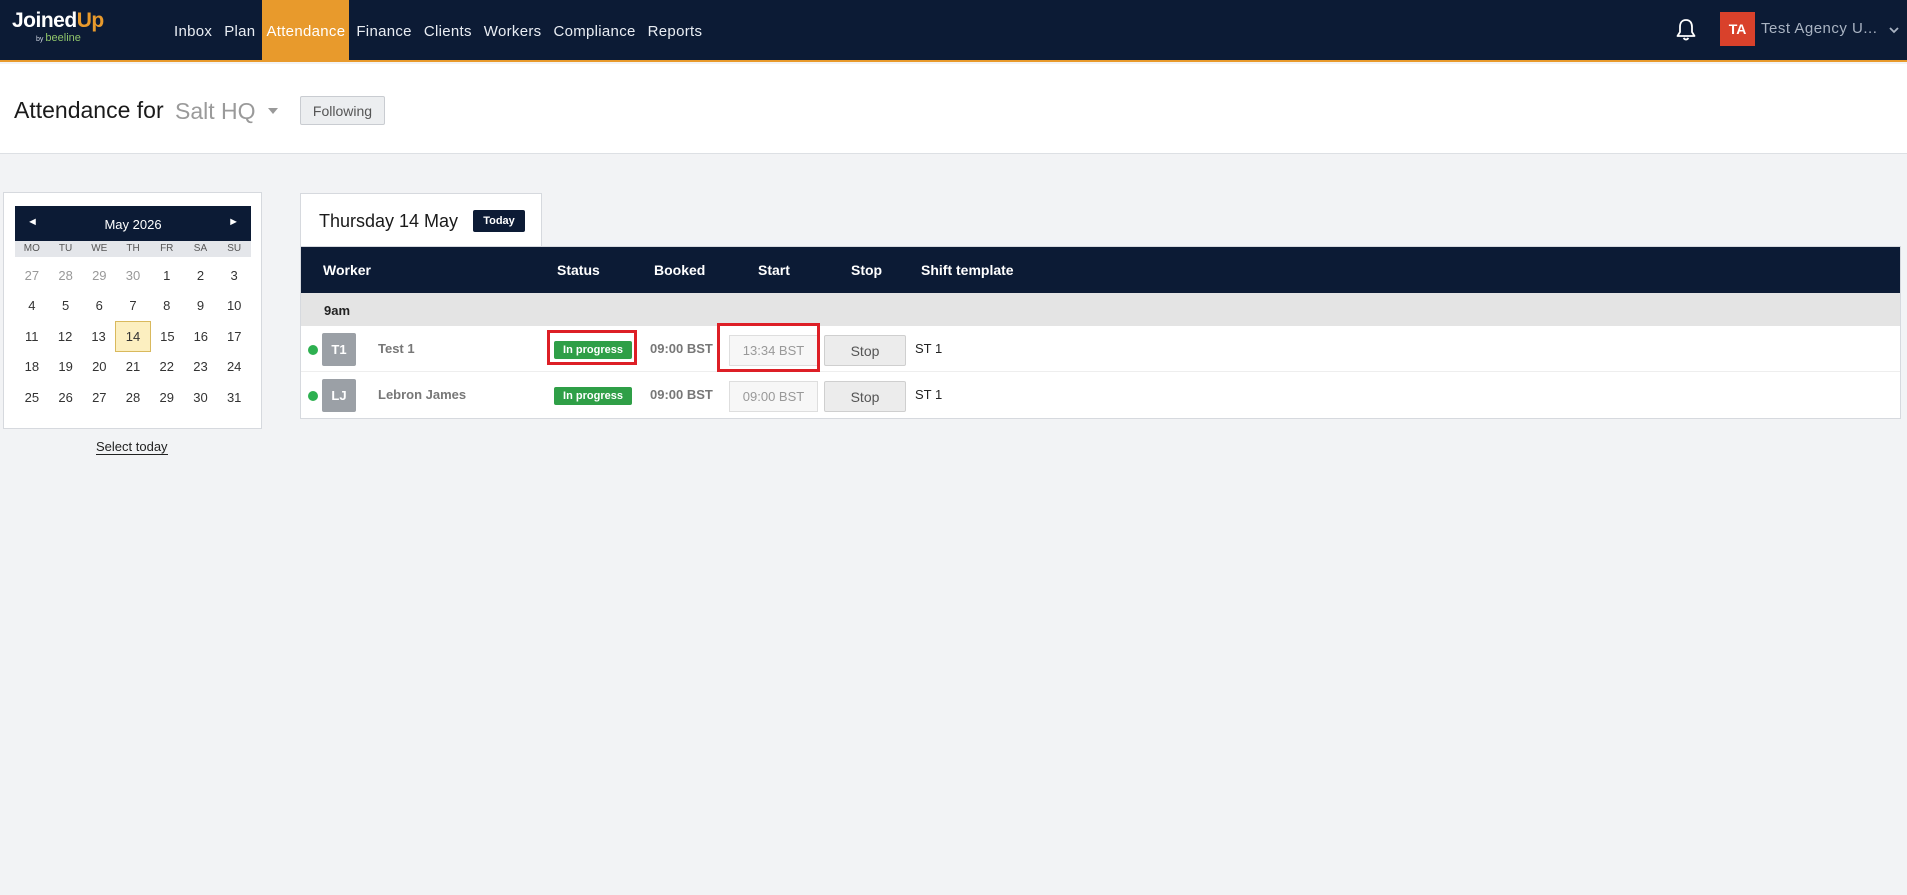 The height and width of the screenshot is (895, 1907). What do you see at coordinates (306, 31) in the screenshot?
I see `nav-item-attendance: Attendance` at bounding box center [306, 31].